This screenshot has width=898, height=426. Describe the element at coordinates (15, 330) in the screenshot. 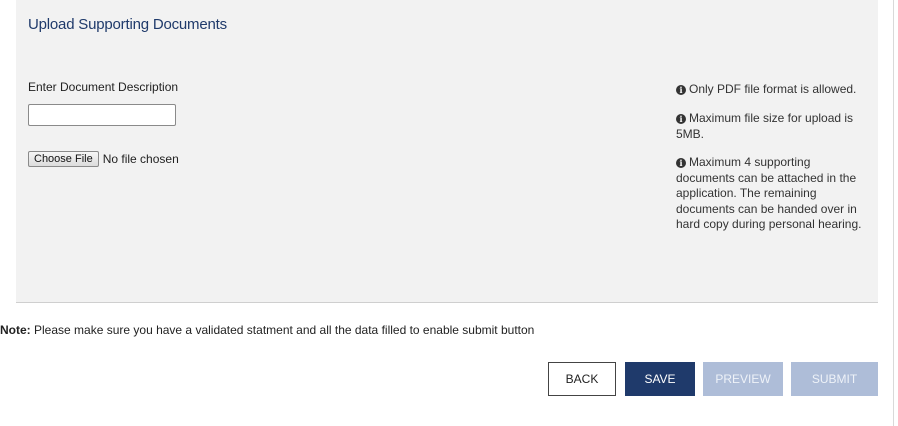

I see `note-prefix: Note:` at that location.